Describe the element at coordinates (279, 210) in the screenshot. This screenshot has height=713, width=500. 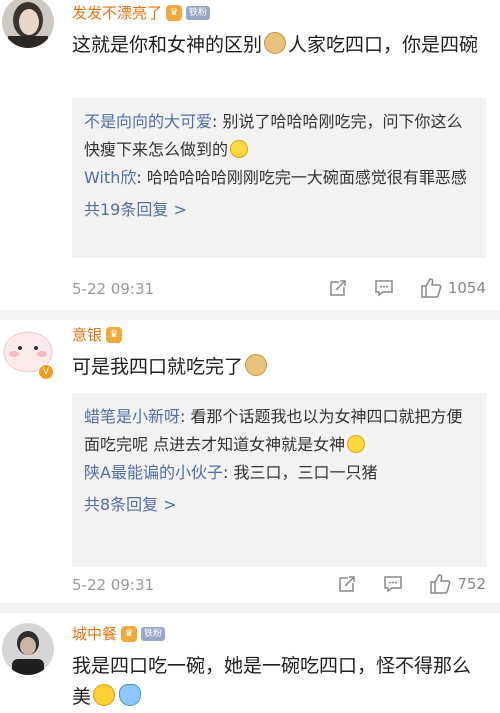
I see `more-replies-link: 共19条回复 >` at that location.